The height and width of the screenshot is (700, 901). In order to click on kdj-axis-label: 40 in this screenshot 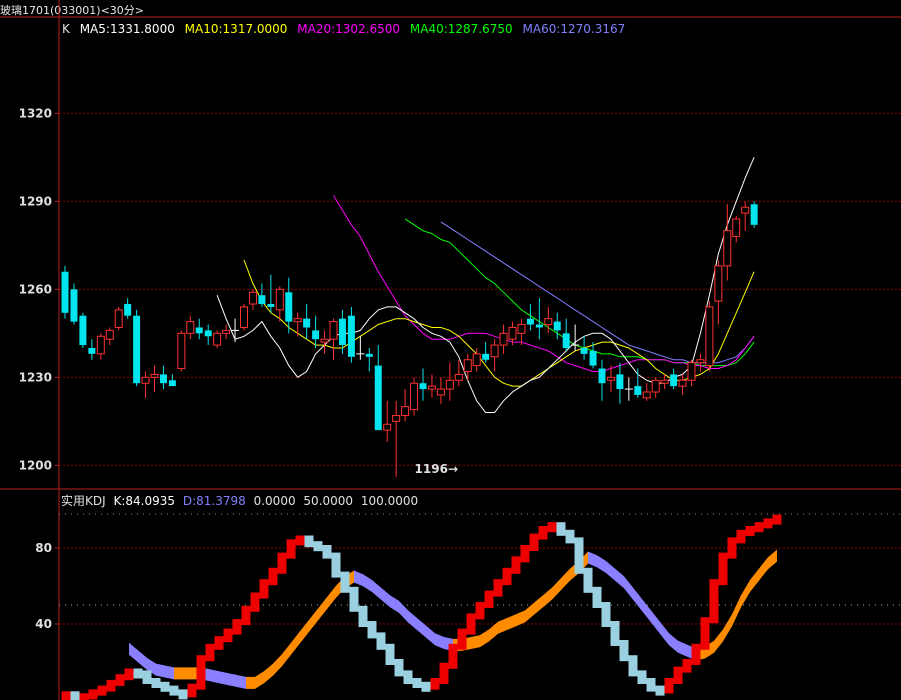, I will do `click(43, 624)`.